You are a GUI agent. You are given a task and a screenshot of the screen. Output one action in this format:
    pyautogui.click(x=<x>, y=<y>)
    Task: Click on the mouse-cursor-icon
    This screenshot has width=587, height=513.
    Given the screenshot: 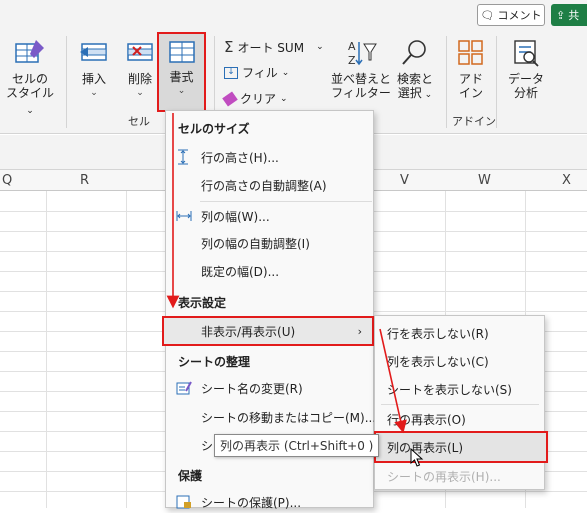 What is the action you would take?
    pyautogui.click(x=417, y=457)
    